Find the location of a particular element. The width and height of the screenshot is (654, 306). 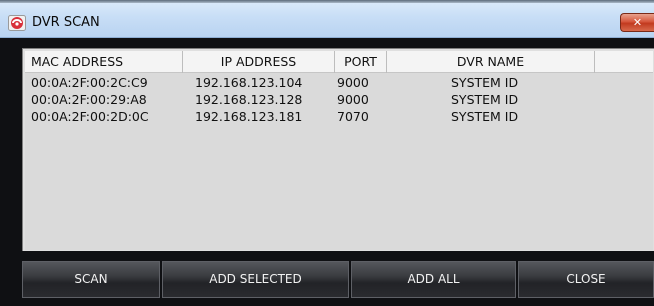

column-header-dvr-name: DVR NAME is located at coordinates (491, 62).